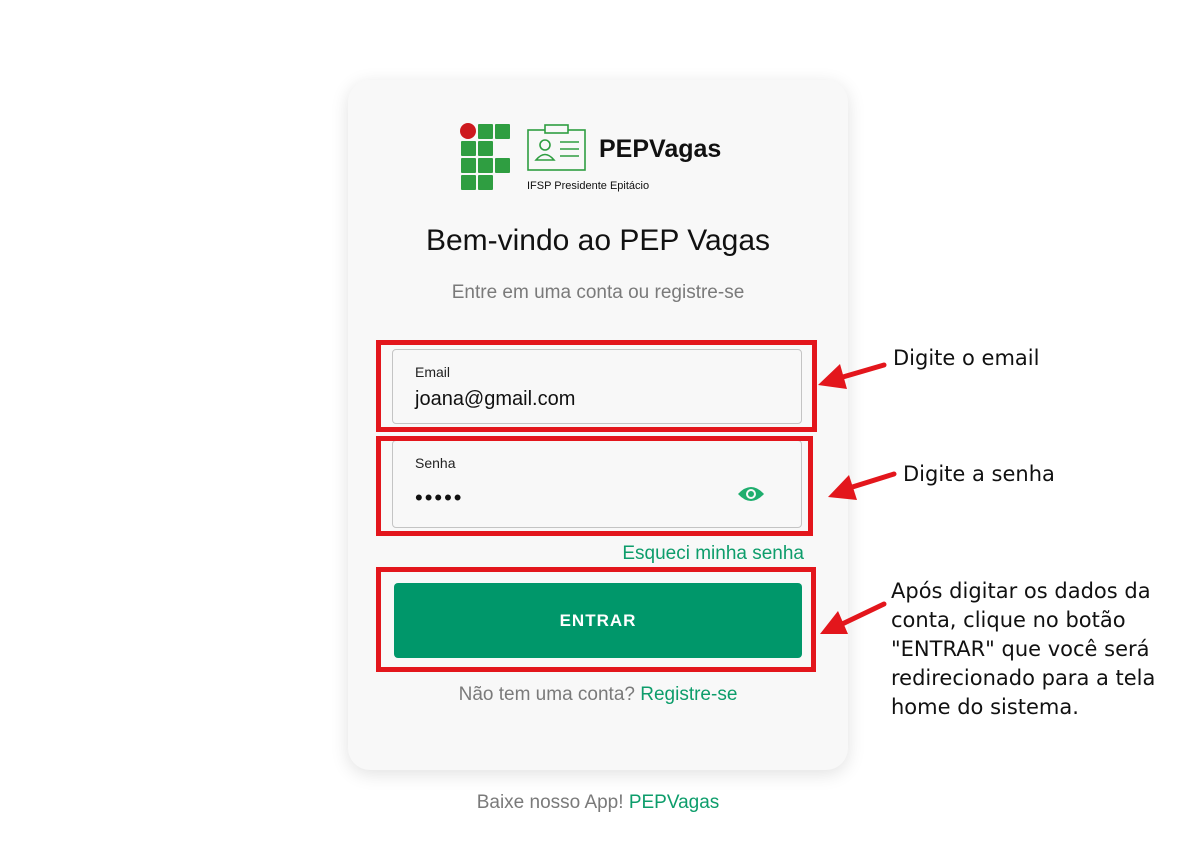  Describe the element at coordinates (550, 802) in the screenshot. I see `footer-prompt-text: Baixe nosso App!` at that location.